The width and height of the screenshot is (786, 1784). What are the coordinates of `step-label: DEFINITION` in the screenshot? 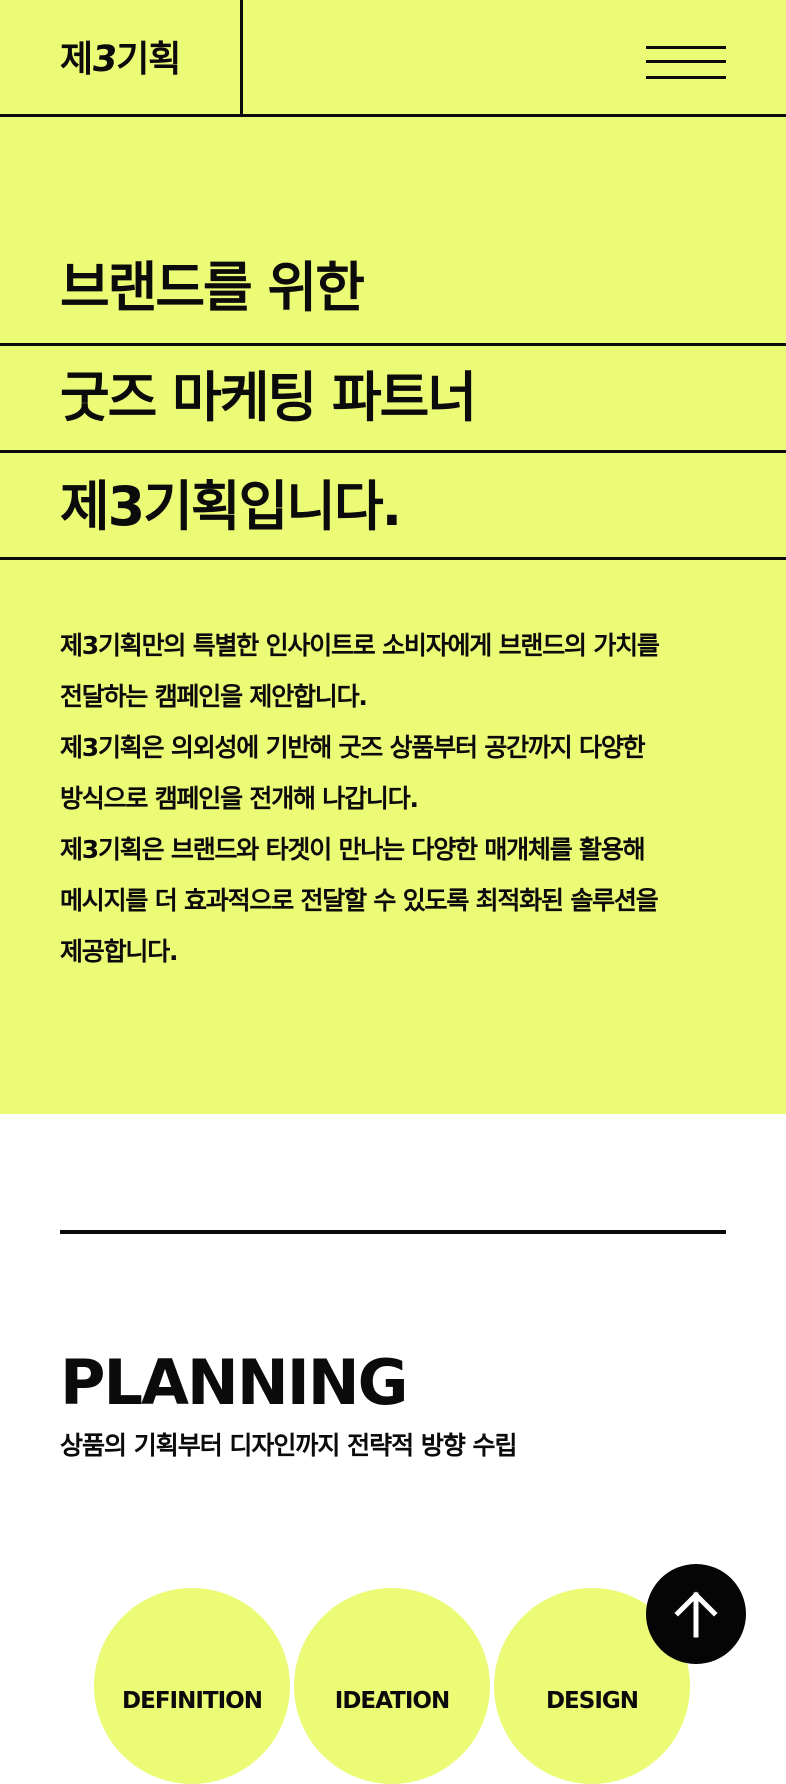 It's located at (192, 1701).